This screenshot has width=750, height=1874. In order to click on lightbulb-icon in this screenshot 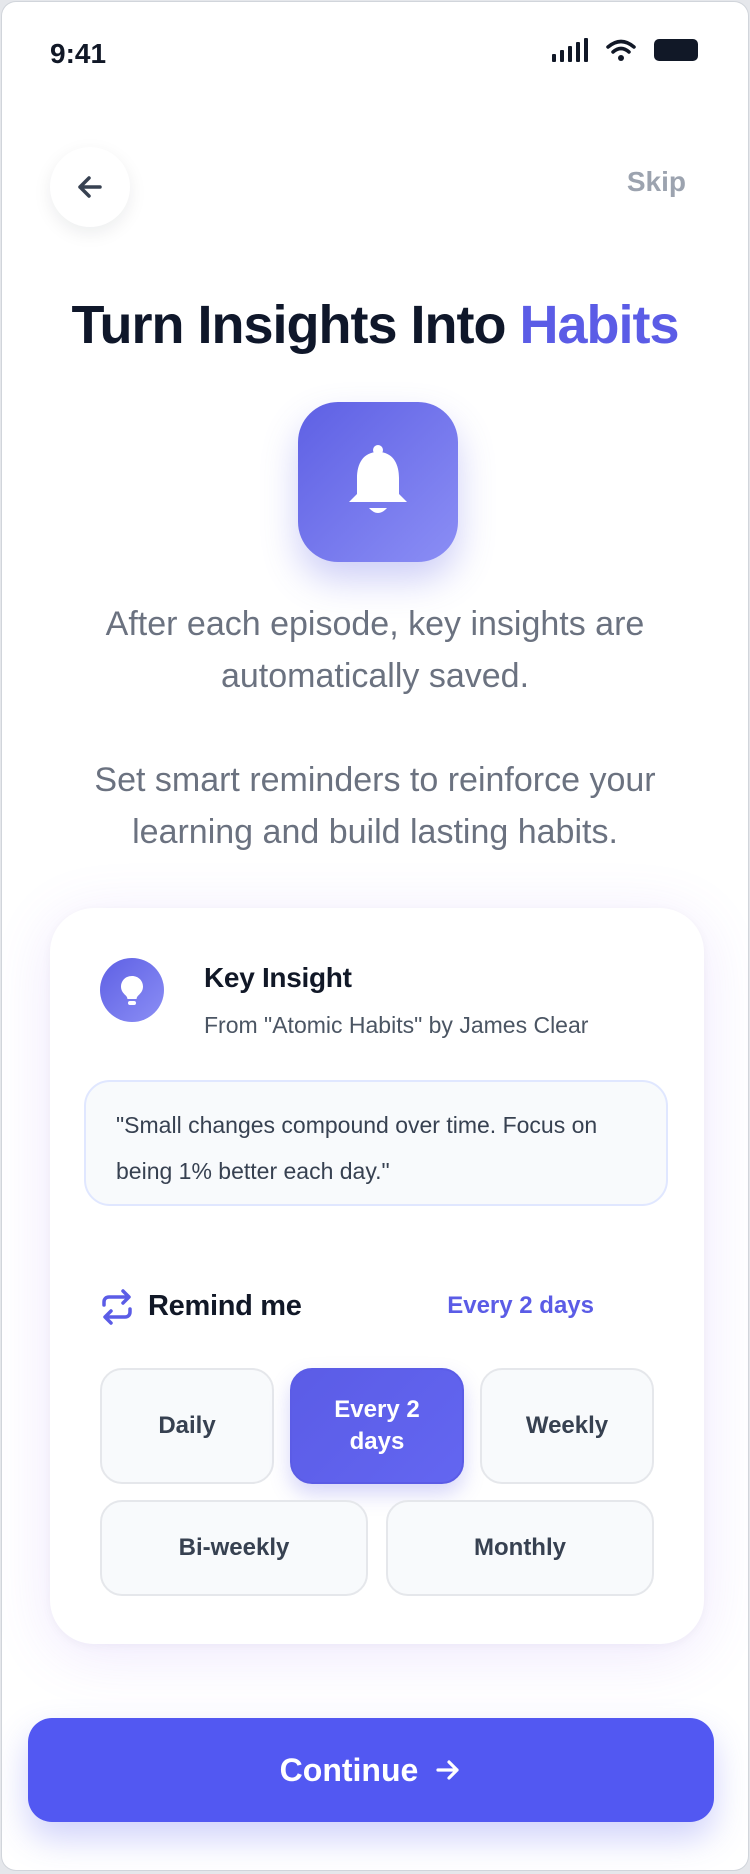, I will do `click(132, 990)`.